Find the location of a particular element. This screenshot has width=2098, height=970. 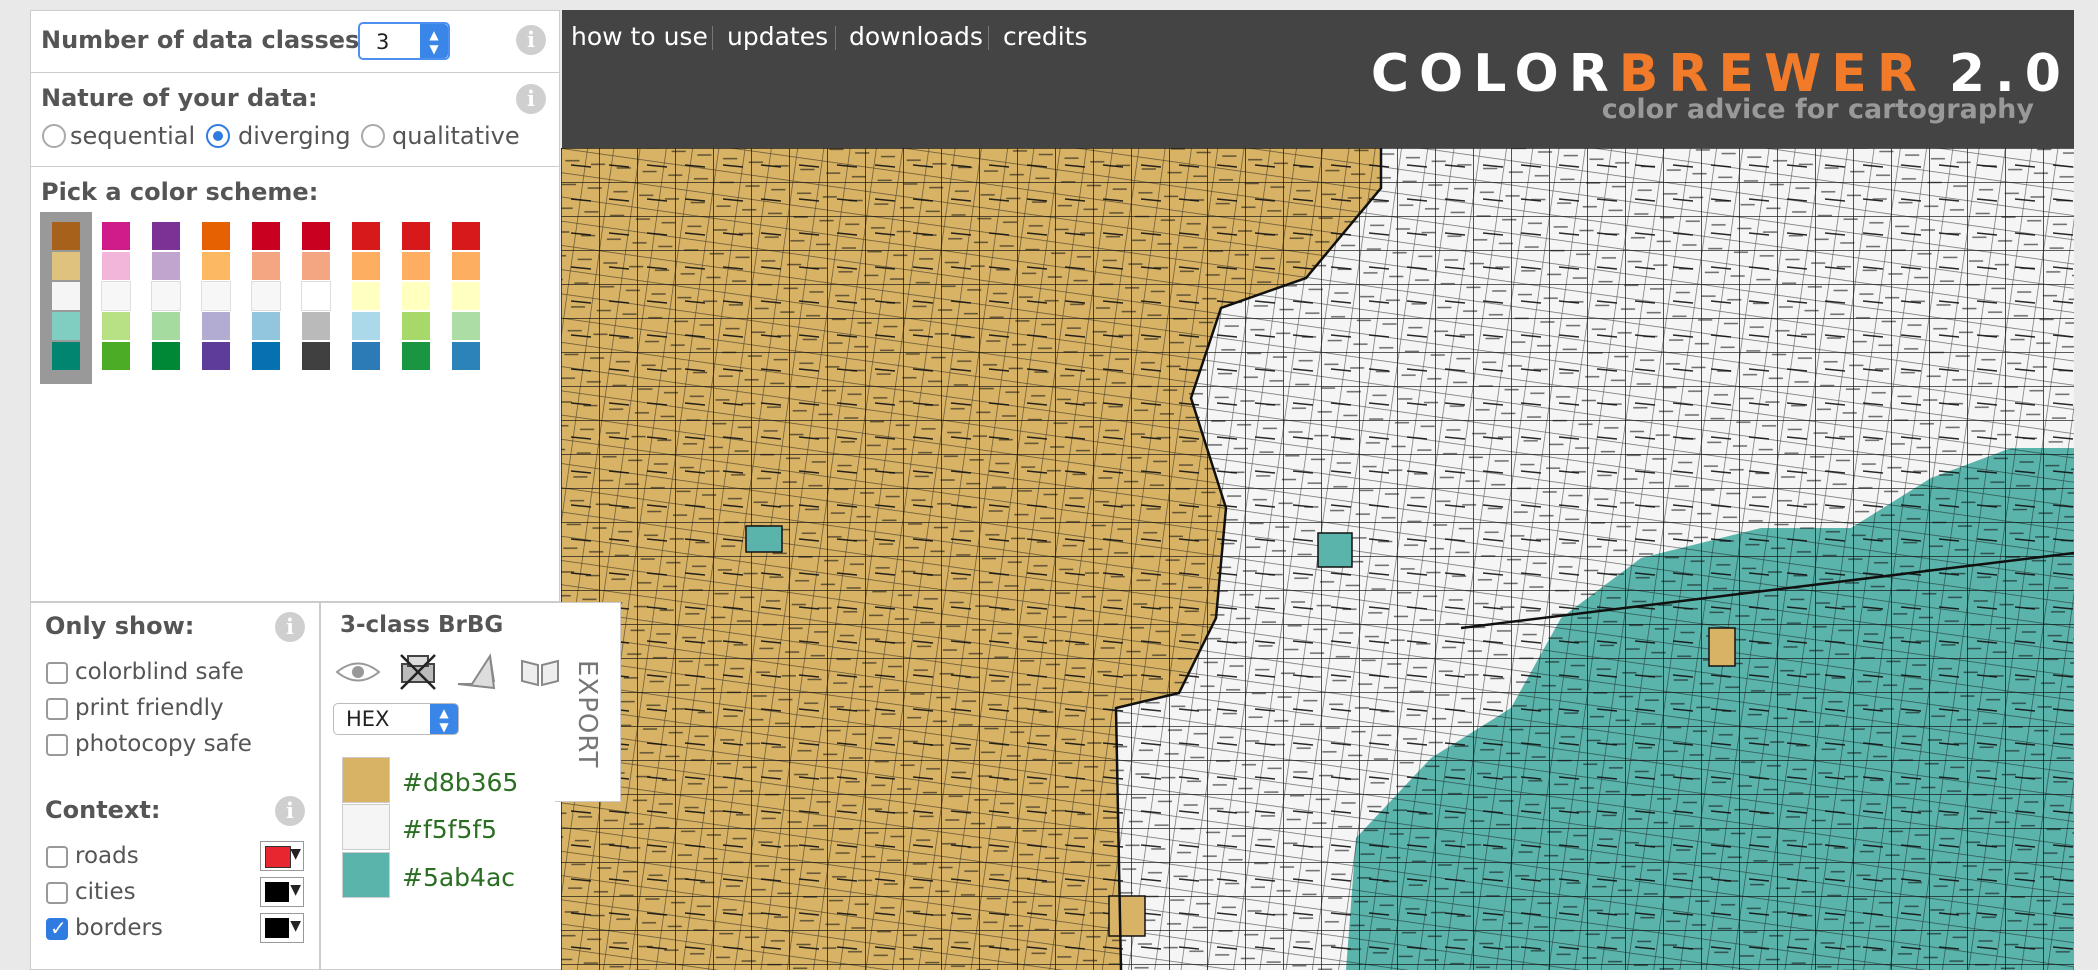

num-classes-value: 3 is located at coordinates (383, 42).